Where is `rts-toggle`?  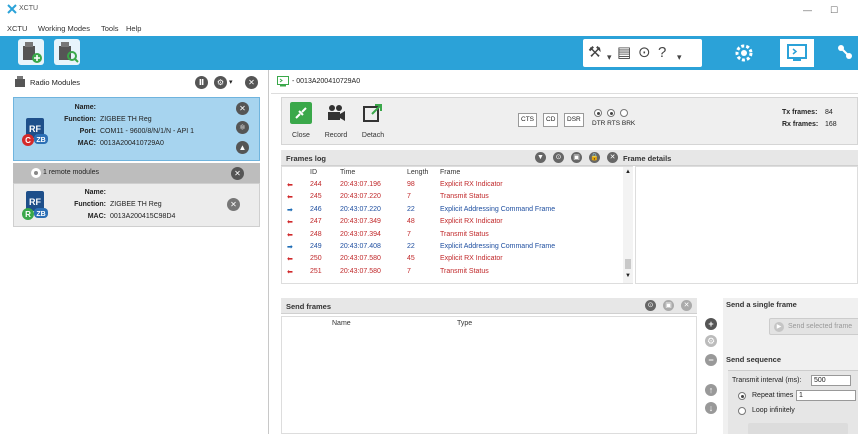
rts-toggle is located at coordinates (611, 113).